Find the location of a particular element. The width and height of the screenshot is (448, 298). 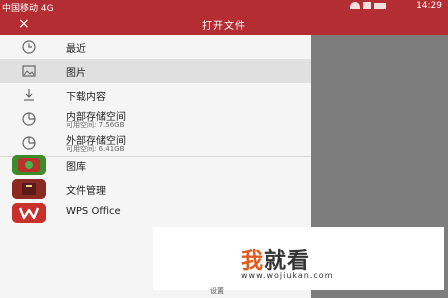

watermark-url: www.wojiukan.com is located at coordinates (287, 275).